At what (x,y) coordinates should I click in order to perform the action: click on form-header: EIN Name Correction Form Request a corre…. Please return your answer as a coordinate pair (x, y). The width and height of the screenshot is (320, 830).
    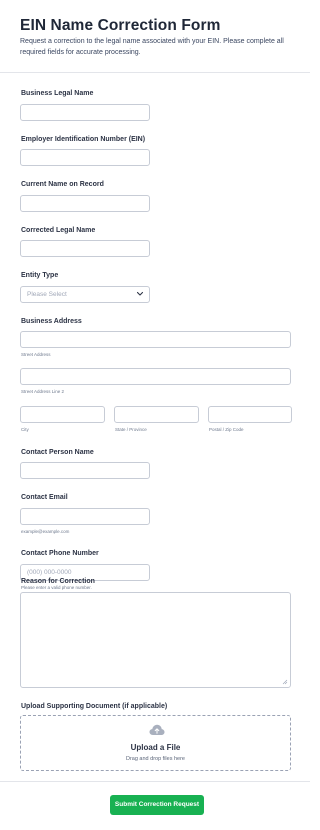
    Looking at the image, I should click on (155, 36).